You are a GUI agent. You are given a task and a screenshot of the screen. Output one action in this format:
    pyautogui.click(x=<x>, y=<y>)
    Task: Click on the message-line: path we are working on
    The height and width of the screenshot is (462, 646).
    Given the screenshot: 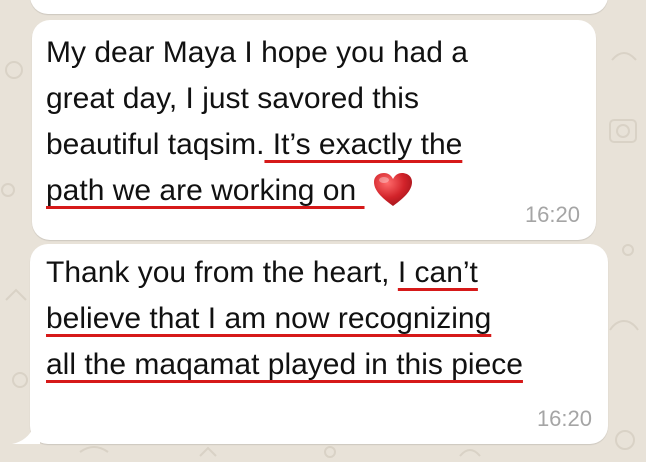 What is the action you would take?
    pyautogui.click(x=257, y=191)
    